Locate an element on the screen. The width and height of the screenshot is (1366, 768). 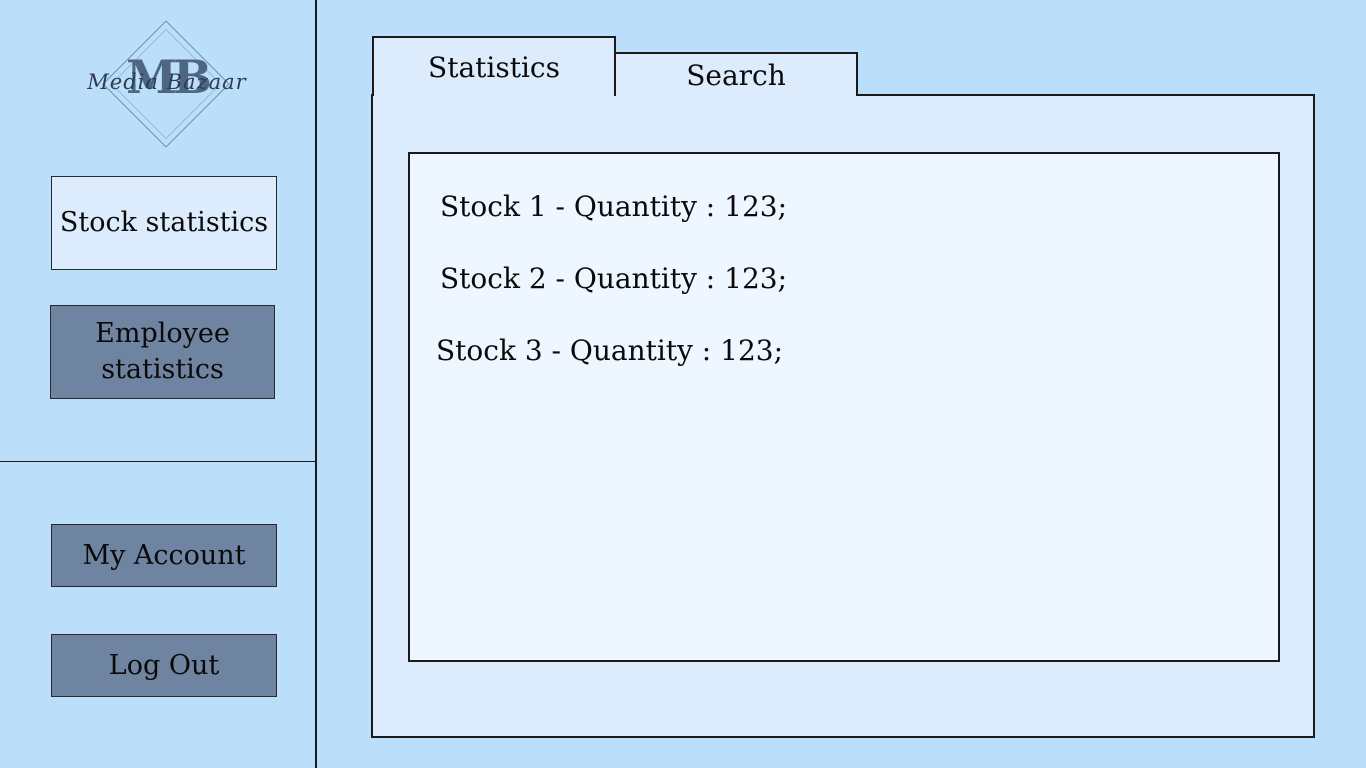
sidebar-divider is located at coordinates (157, 461).